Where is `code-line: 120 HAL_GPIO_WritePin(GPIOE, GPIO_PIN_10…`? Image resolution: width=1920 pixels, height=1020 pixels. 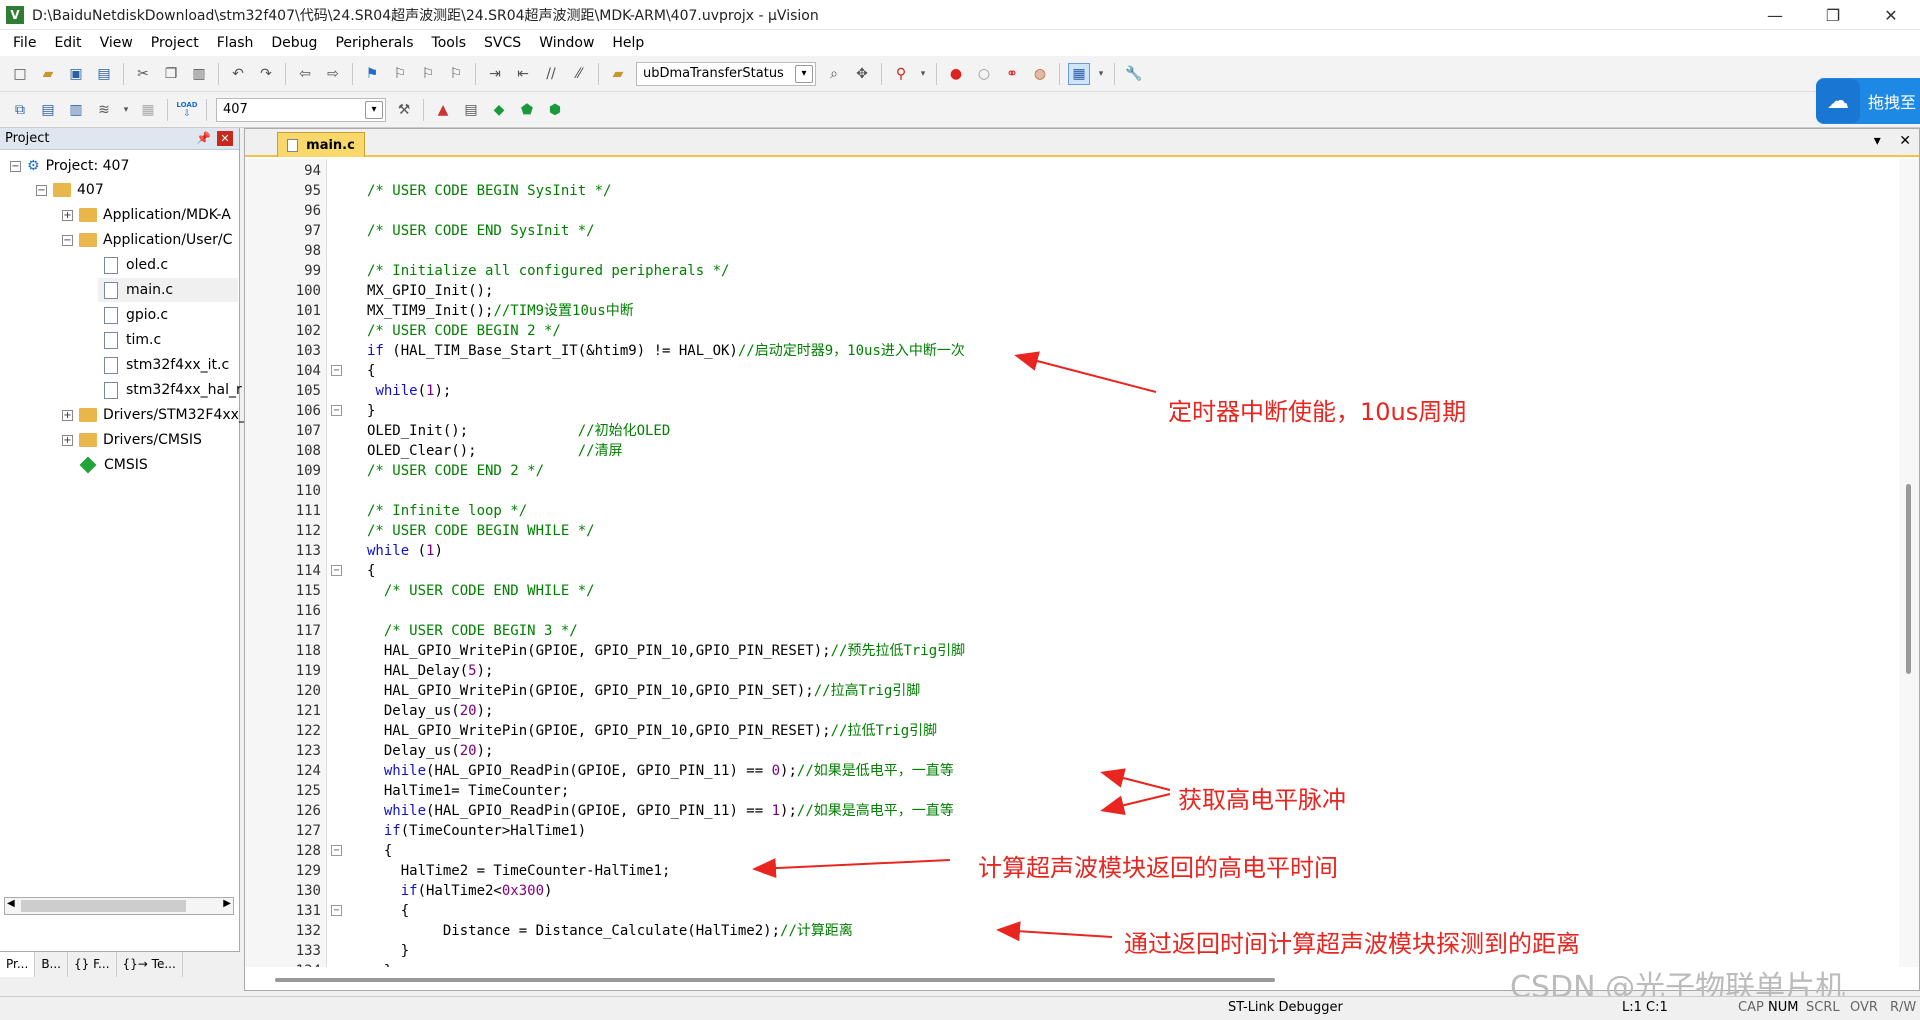
code-line: 120 HAL_GPIO_WritePin(GPIOE, GPIO_PIN_10… is located at coordinates (1072, 691).